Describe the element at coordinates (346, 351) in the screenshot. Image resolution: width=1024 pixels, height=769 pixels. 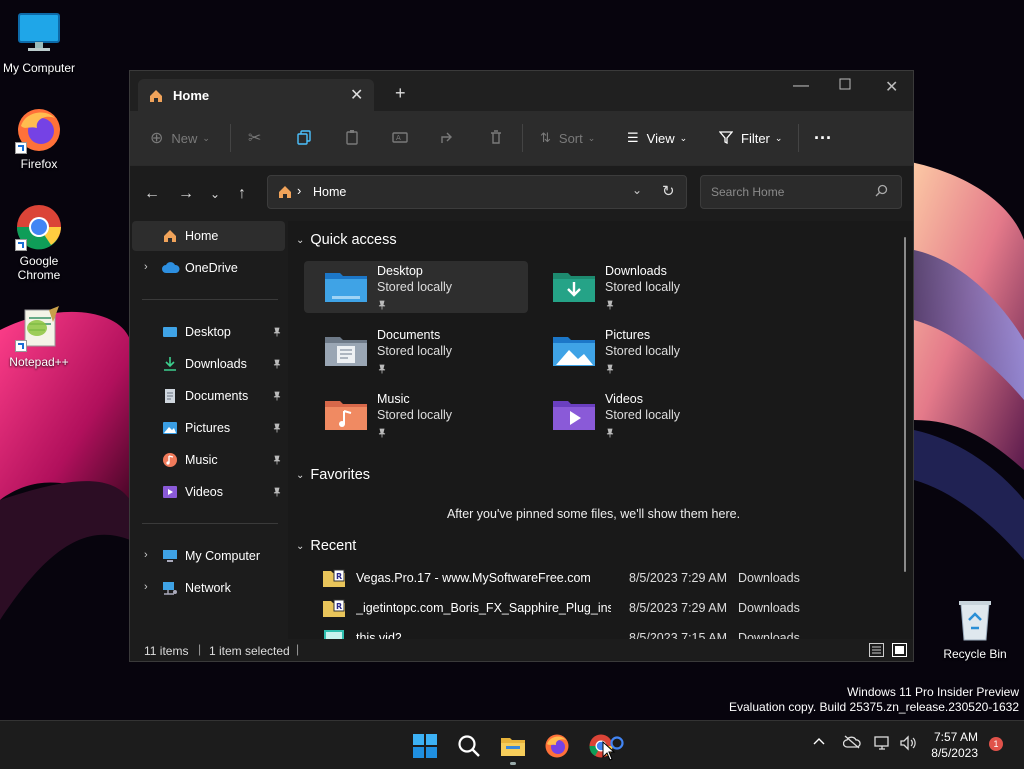
I see `documents-folder-icon` at that location.